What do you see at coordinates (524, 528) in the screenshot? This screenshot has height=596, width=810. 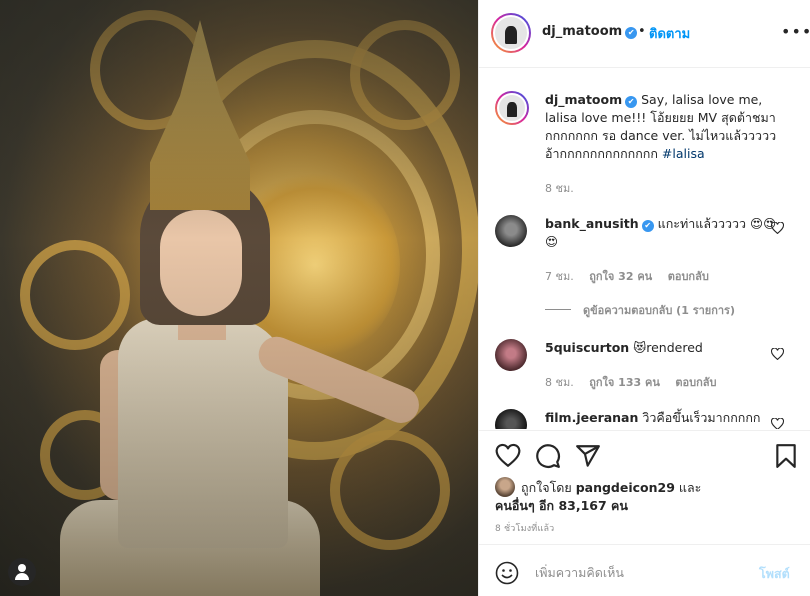 I see `post-time: 8 ชั่วโมงที่แล้ว` at bounding box center [524, 528].